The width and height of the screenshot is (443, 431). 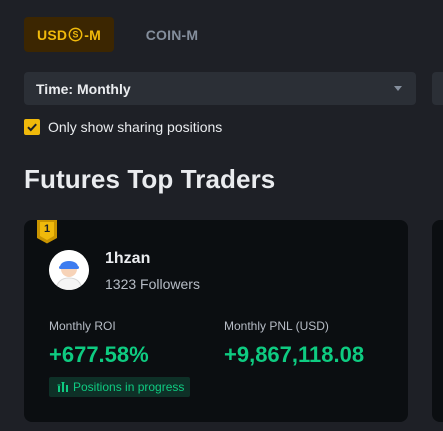 I want to click on page-title: Futures Top Traders, so click(x=150, y=179).